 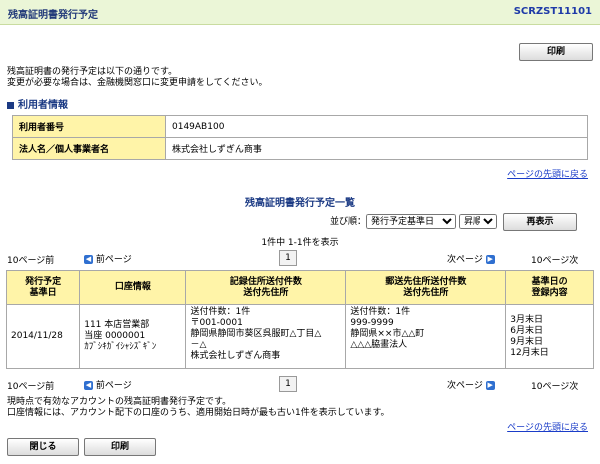 What do you see at coordinates (549, 287) in the screenshot?
I see `col-registration-header: 基準日の 登録内容` at bounding box center [549, 287].